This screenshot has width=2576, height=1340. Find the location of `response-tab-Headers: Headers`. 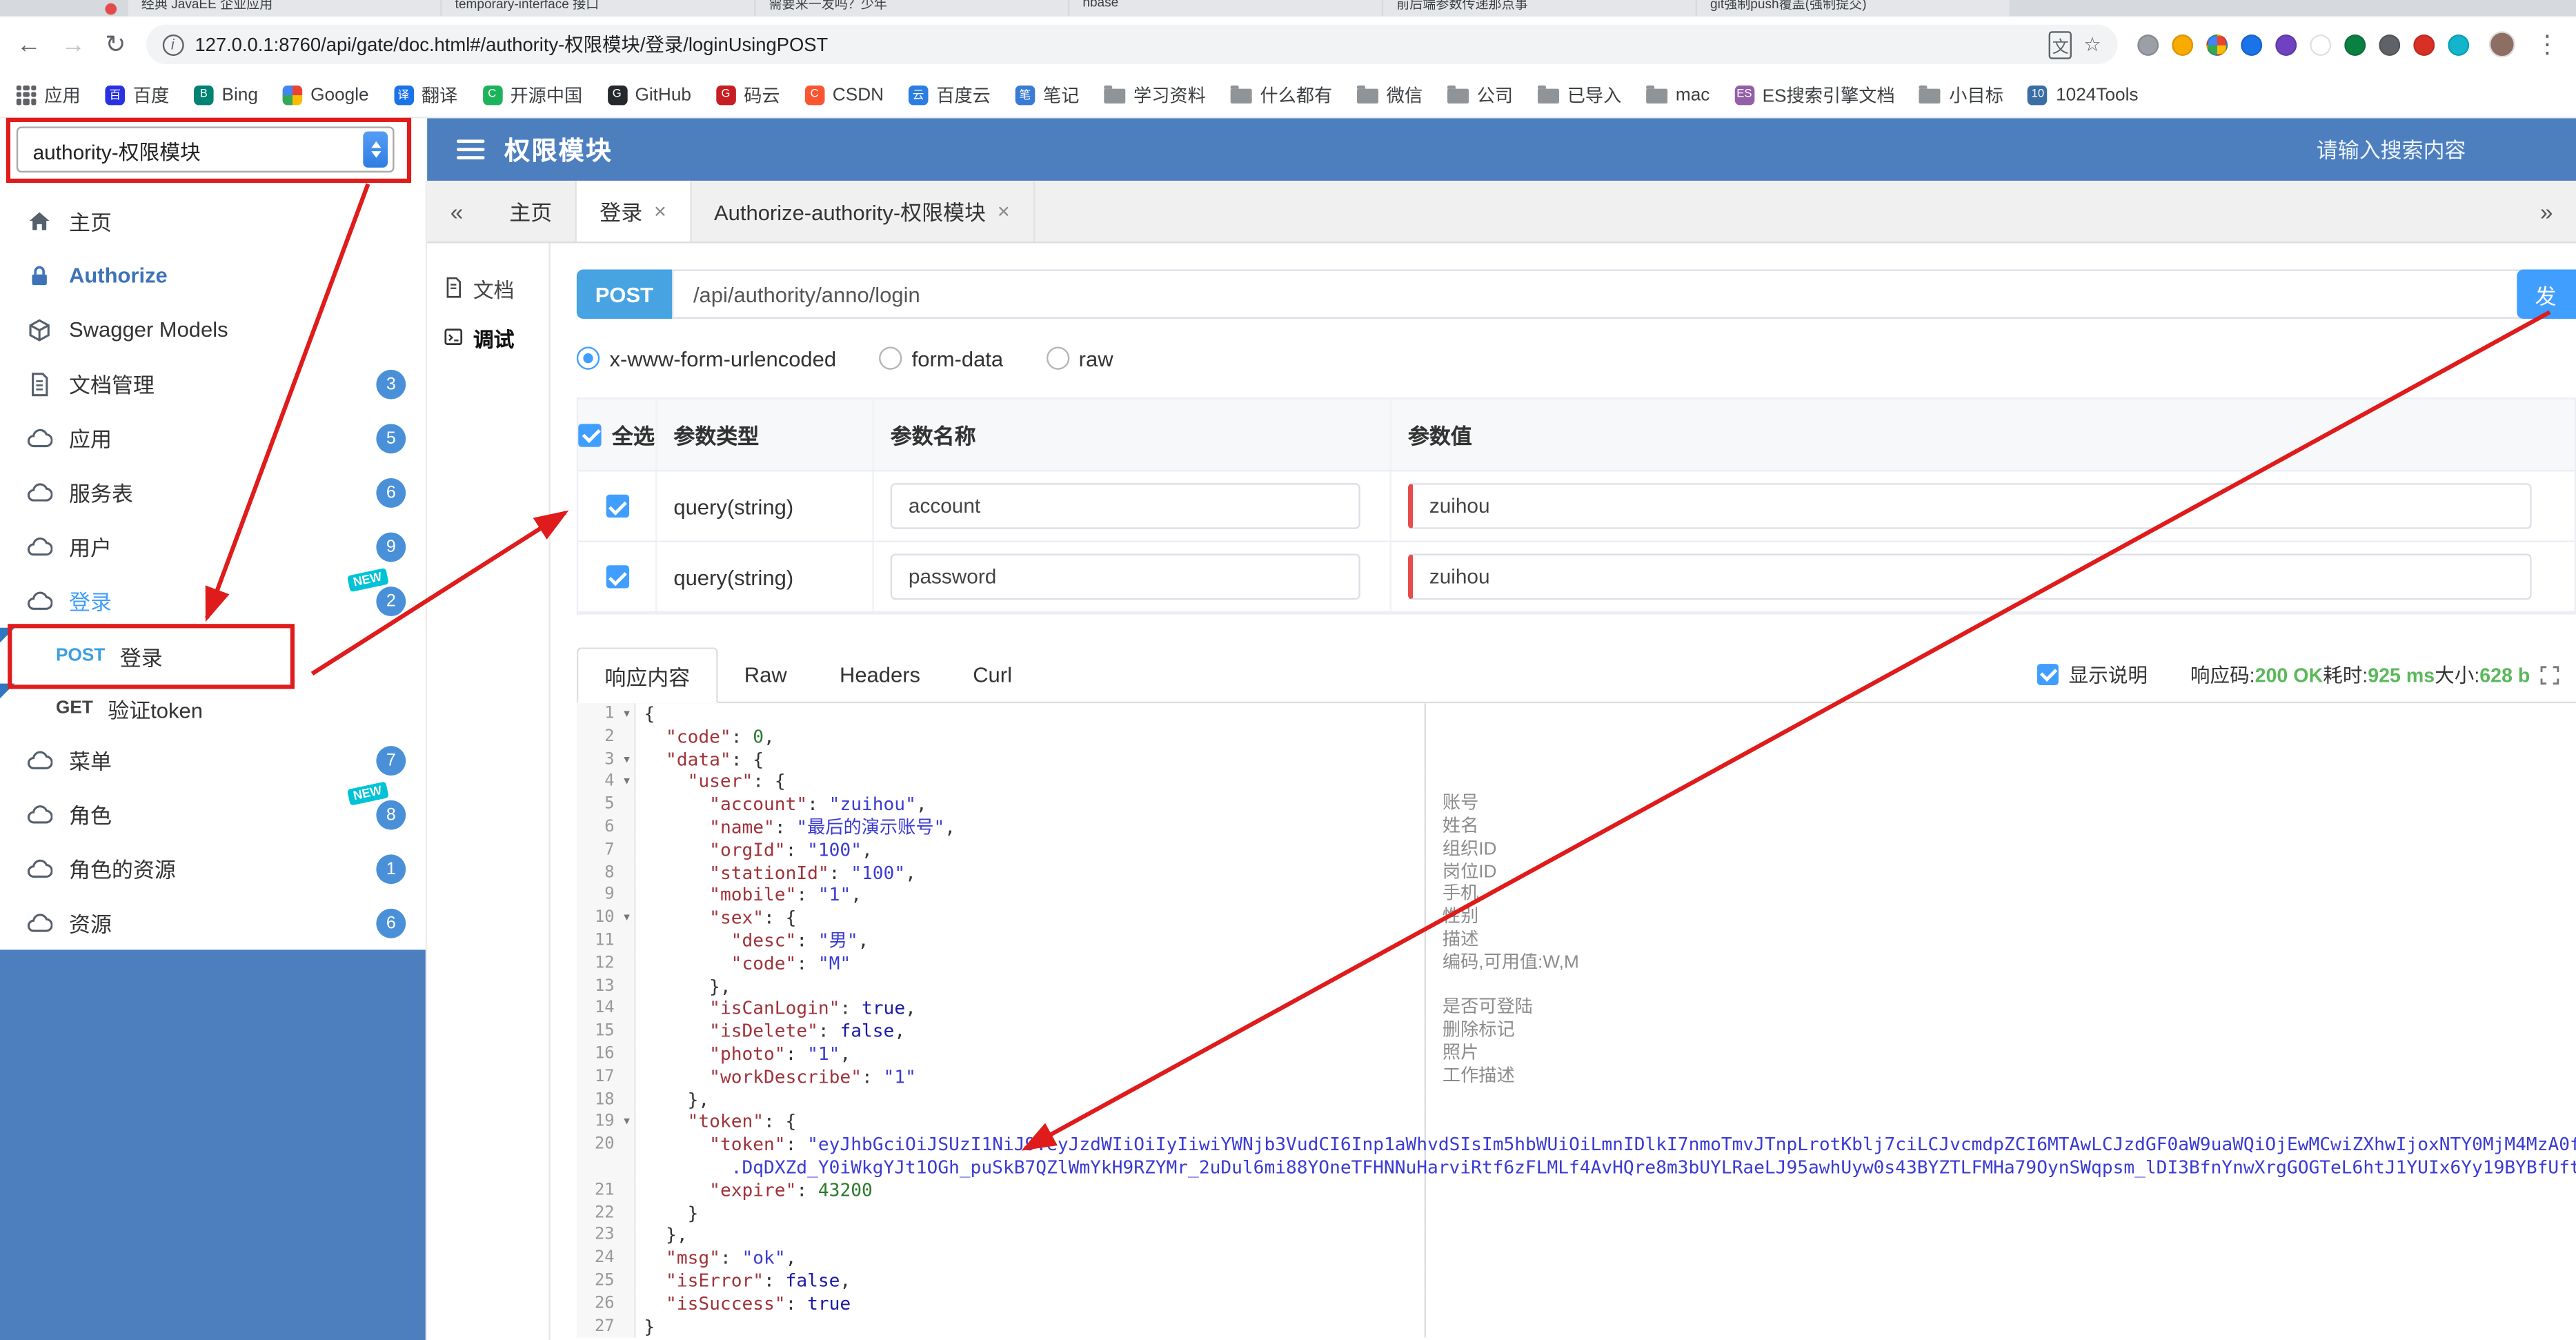

response-tab-Headers: Headers is located at coordinates (880, 674).